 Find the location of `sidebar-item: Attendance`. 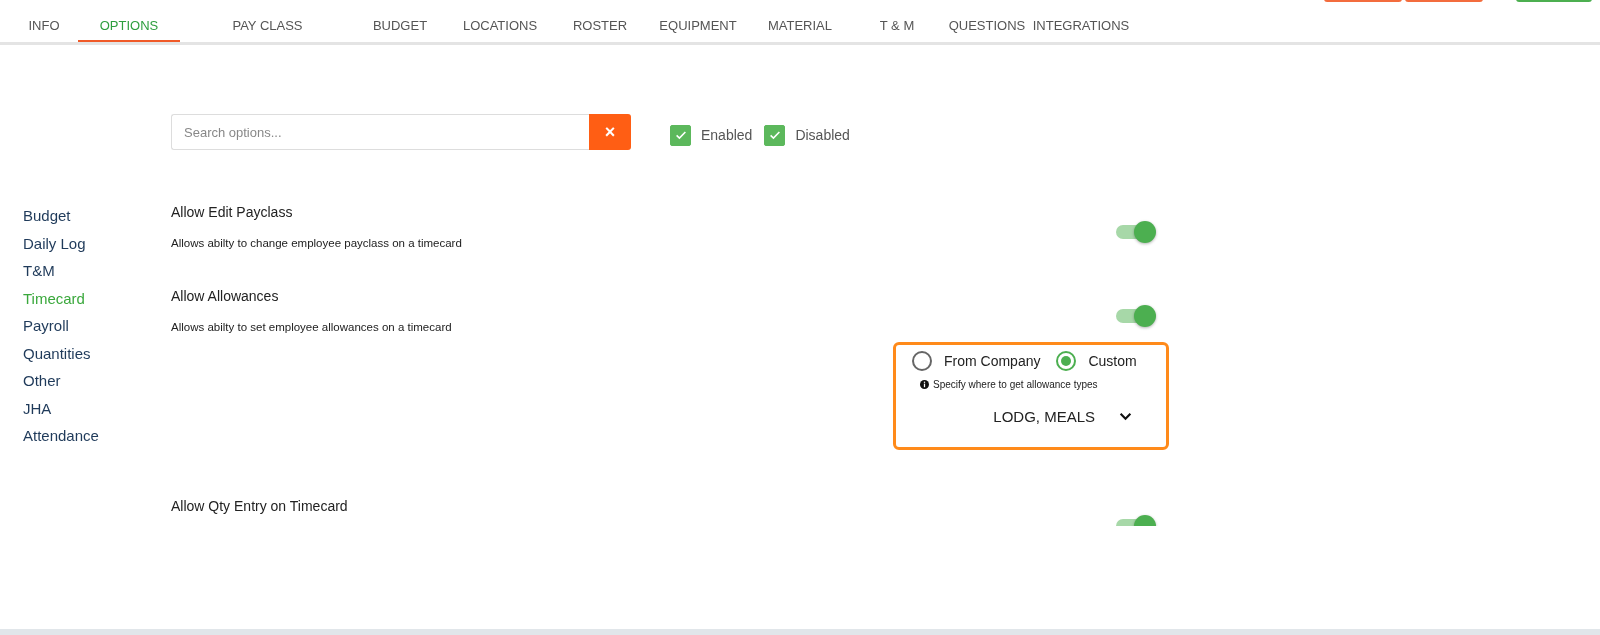

sidebar-item: Attendance is located at coordinates (61, 440).